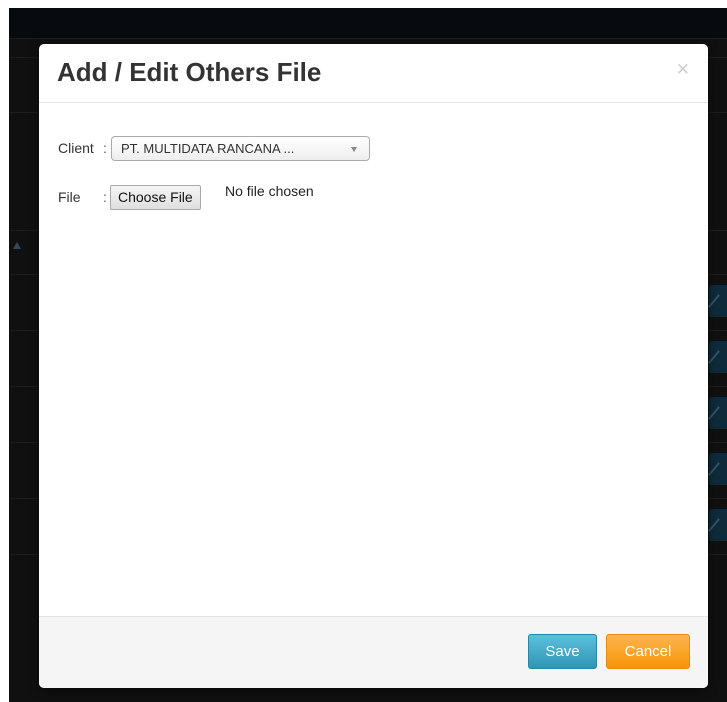 Image resolution: width=727 pixels, height=702 pixels. I want to click on close-icon: ×, so click(683, 69).